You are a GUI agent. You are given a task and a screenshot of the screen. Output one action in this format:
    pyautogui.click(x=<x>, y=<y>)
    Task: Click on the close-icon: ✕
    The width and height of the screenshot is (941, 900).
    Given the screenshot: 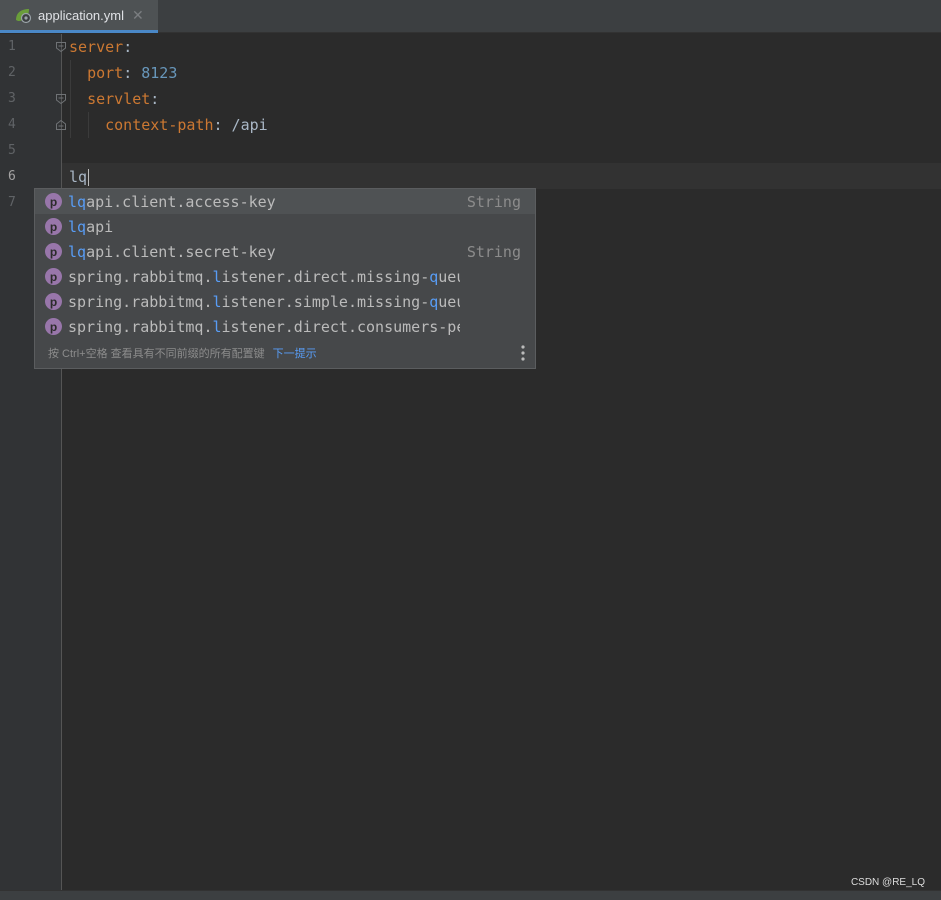 What is the action you would take?
    pyautogui.click(x=138, y=15)
    